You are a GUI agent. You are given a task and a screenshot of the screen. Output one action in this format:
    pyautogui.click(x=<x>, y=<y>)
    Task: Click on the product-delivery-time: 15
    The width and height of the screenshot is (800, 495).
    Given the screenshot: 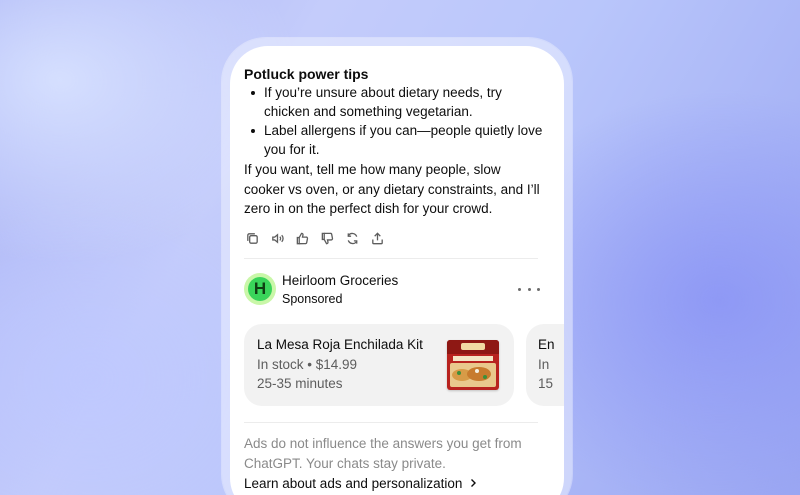 What is the action you would take?
    pyautogui.click(x=546, y=383)
    